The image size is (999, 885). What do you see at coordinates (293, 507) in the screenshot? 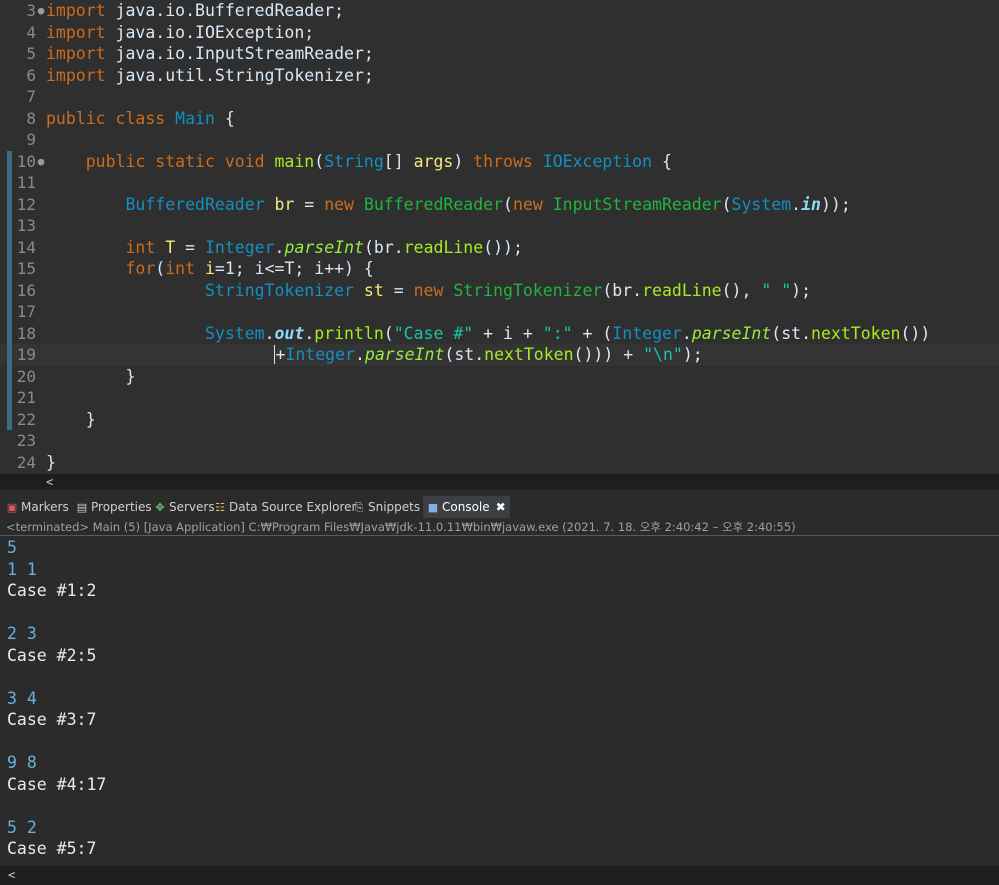
I see `tab-label: Data Source Explorer` at bounding box center [293, 507].